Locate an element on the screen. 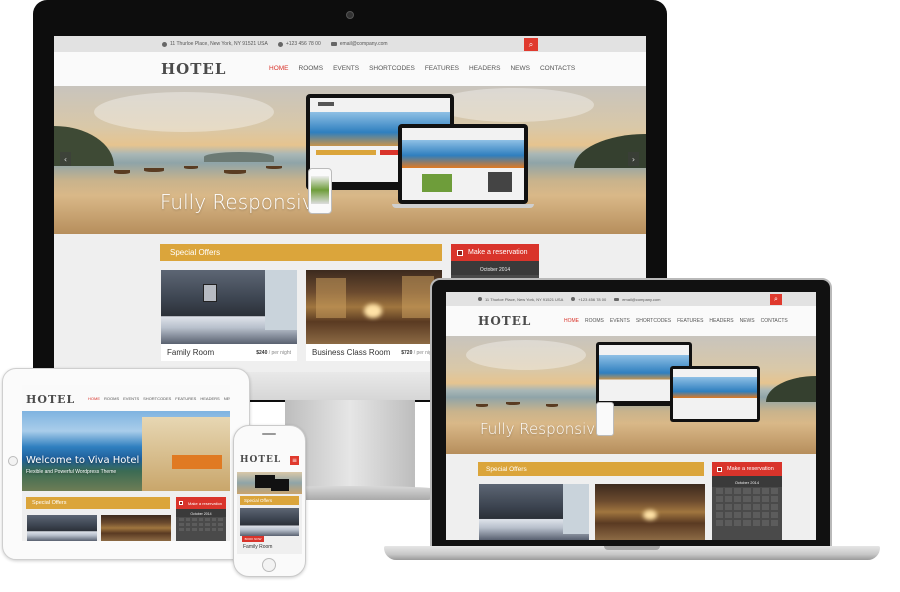 The height and width of the screenshot is (592, 900). wall-art is located at coordinates (210, 293).